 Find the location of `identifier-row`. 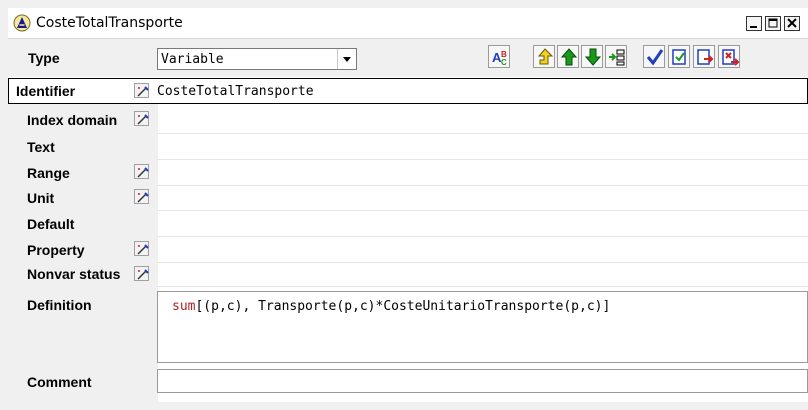

identifier-row is located at coordinates (408, 91).